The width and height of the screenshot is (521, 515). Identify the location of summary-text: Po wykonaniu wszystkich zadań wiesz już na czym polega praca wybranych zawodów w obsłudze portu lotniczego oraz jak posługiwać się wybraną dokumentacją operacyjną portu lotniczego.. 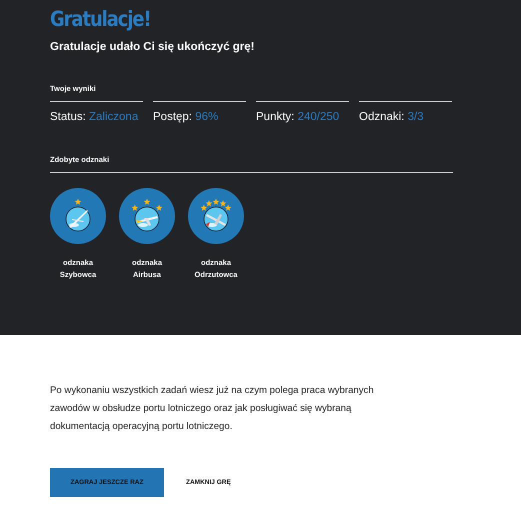
(212, 409).